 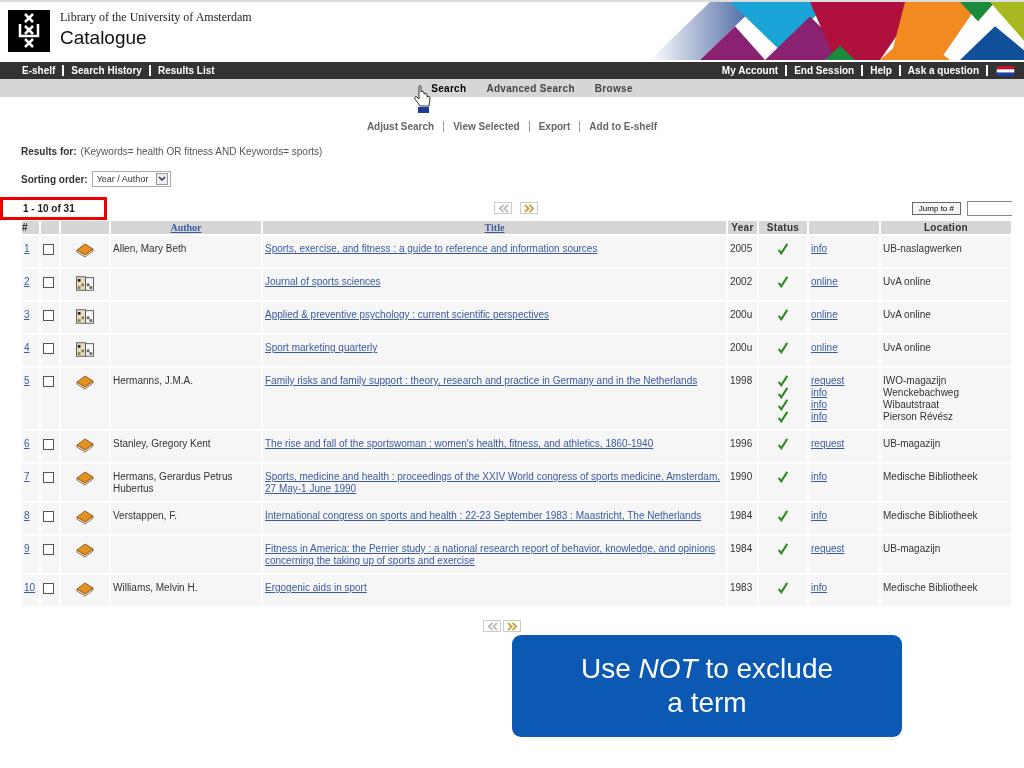 I want to click on year-text: 1996, so click(x=741, y=443).